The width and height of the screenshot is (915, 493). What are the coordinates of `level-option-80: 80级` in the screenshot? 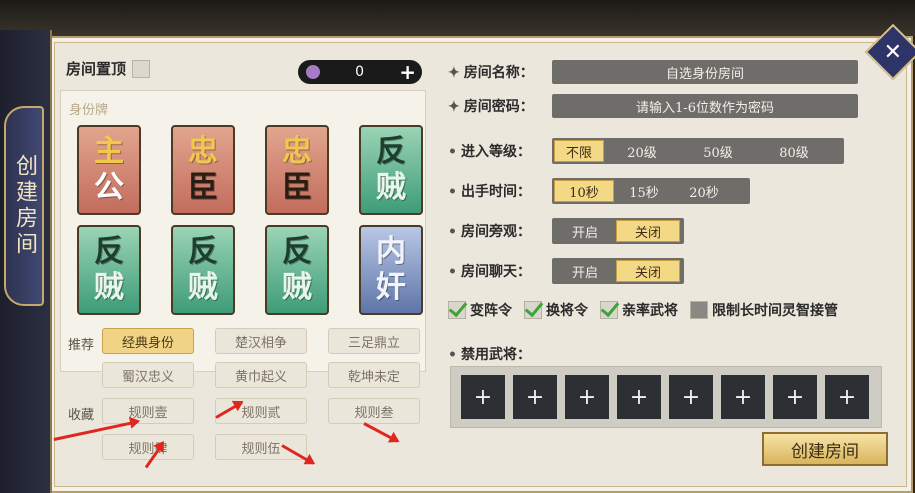 It's located at (794, 151).